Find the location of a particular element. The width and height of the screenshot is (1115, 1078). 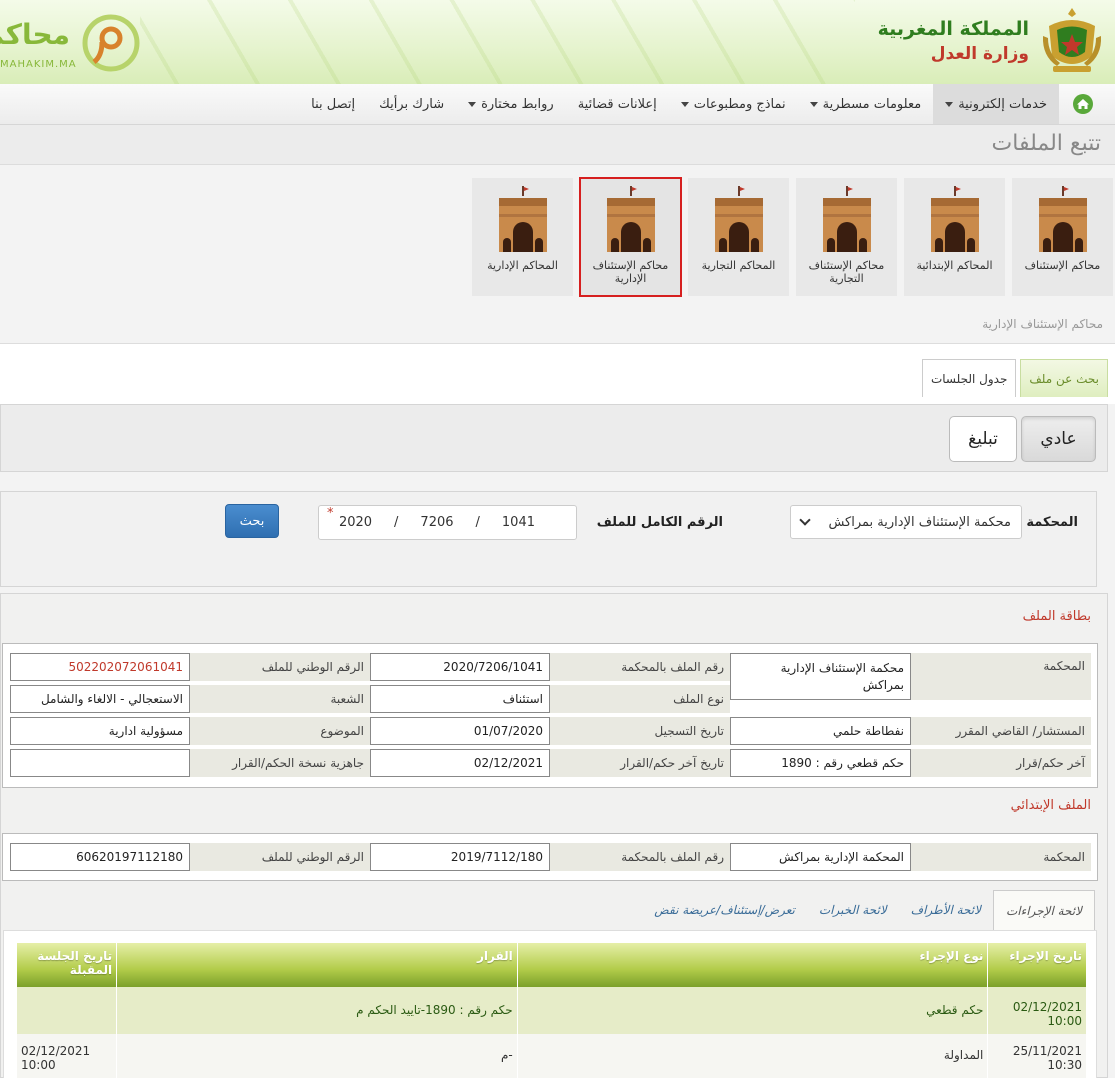

col-decision: القرار is located at coordinates (317, 965).